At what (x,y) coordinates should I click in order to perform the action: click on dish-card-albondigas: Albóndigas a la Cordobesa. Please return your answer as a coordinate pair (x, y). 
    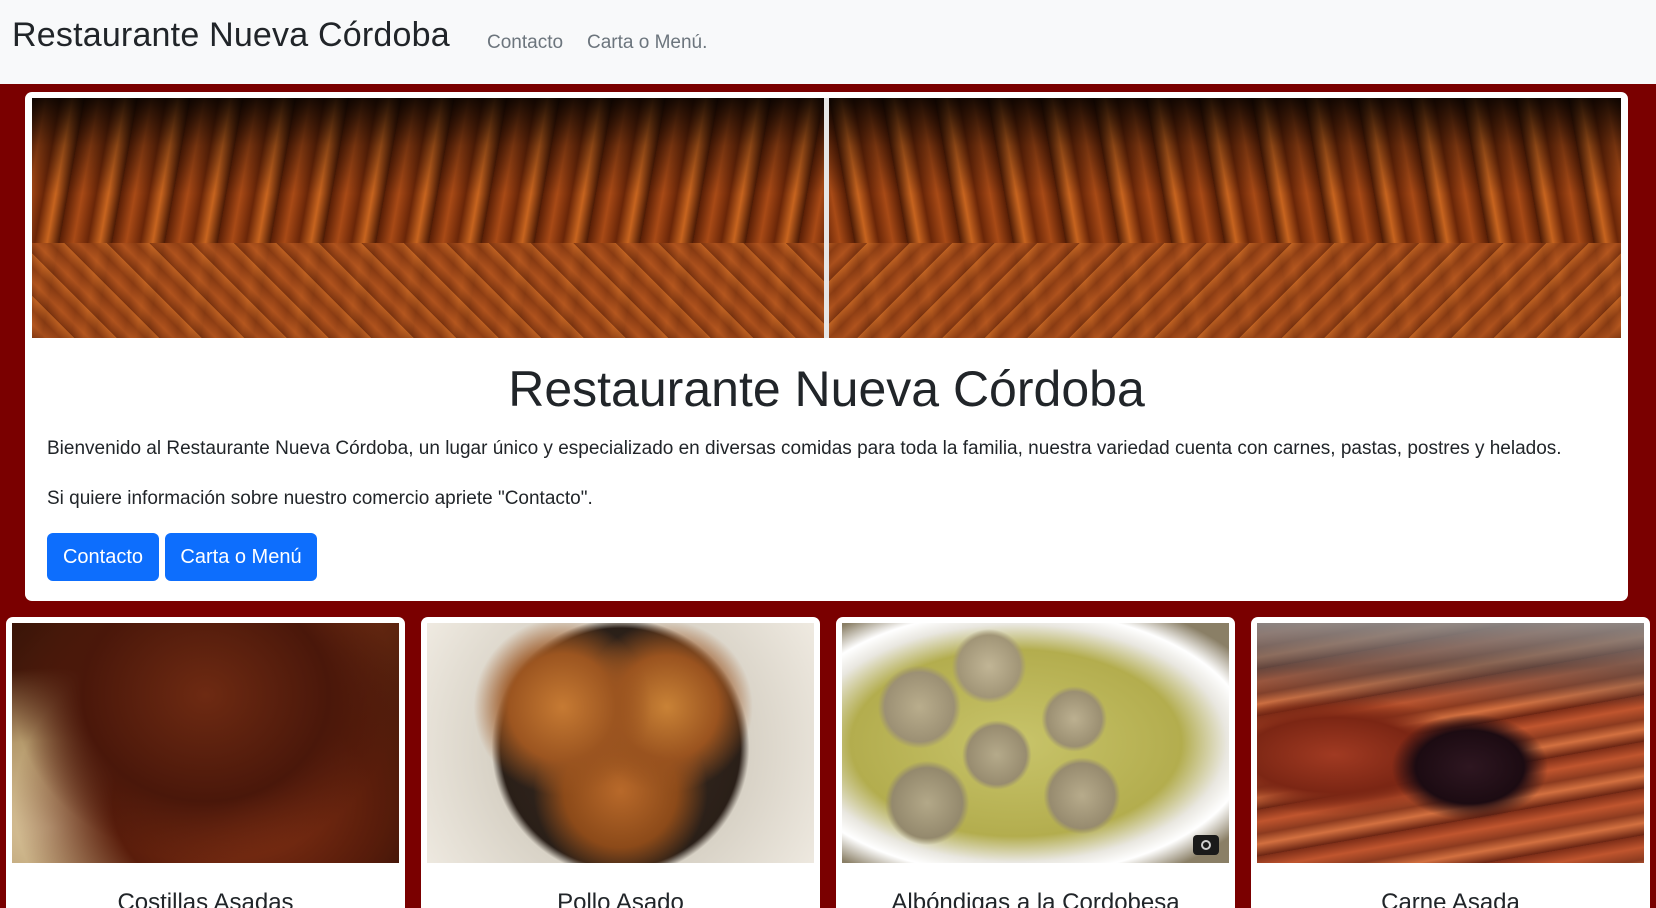
    Looking at the image, I should click on (1035, 762).